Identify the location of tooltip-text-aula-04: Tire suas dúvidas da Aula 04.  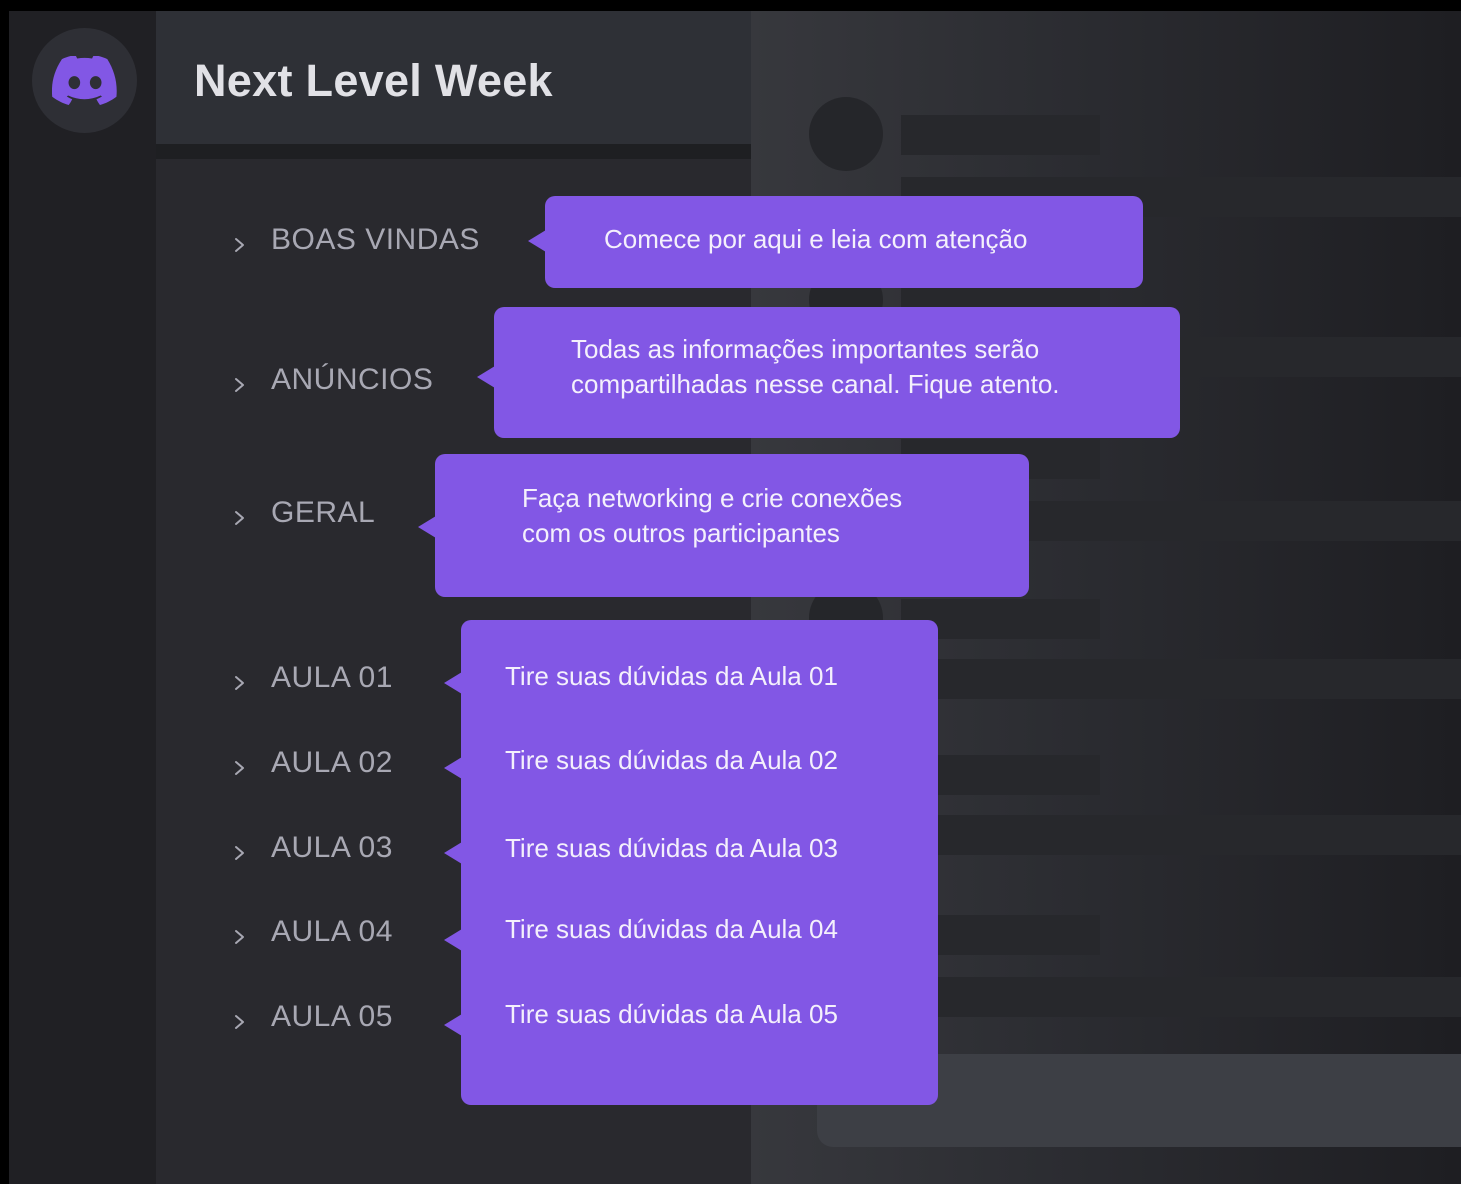
(671, 929).